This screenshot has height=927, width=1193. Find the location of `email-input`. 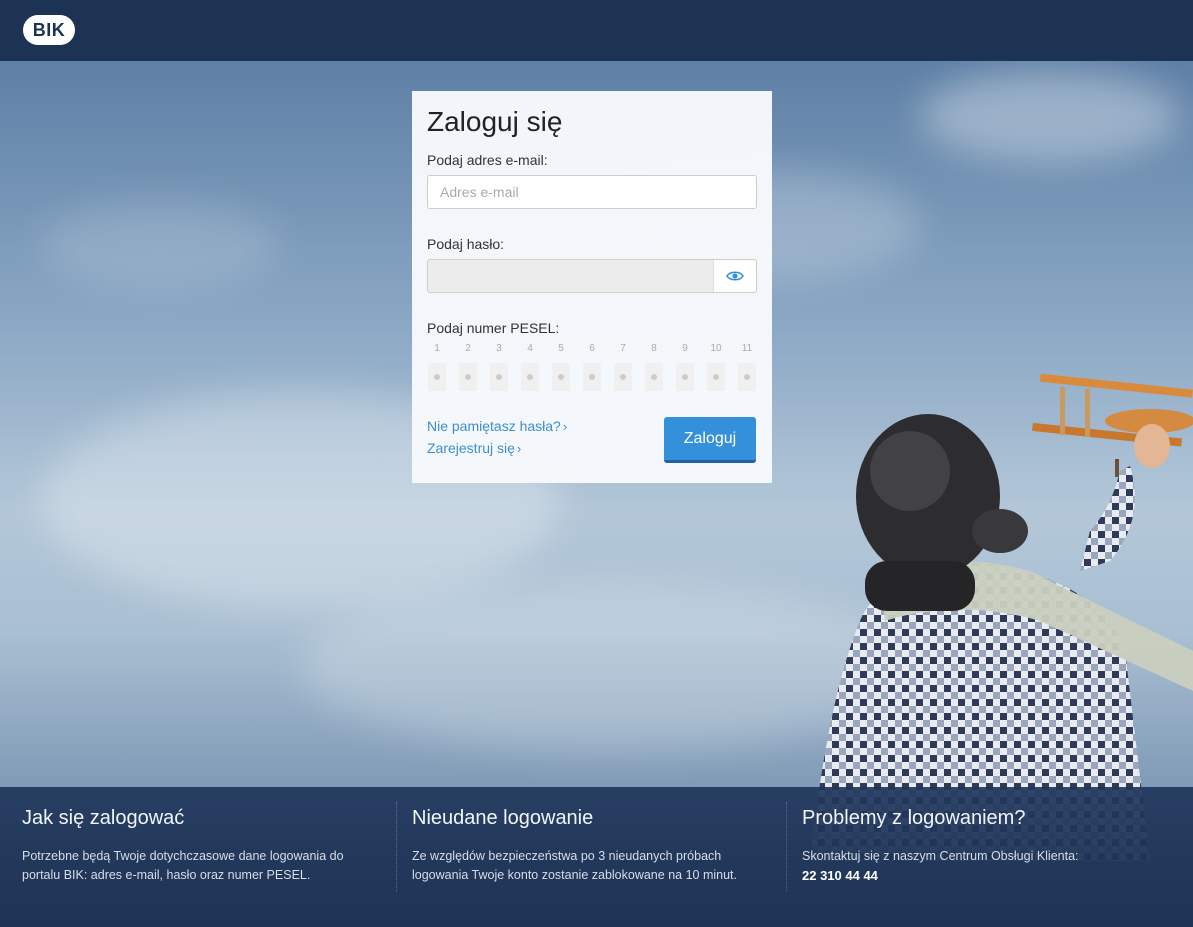

email-input is located at coordinates (592, 192).